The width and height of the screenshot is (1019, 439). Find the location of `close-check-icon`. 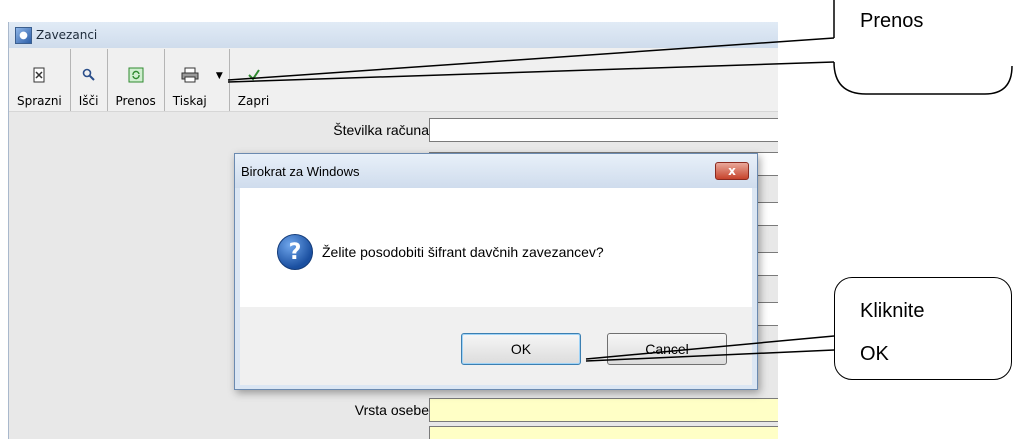

close-check-icon is located at coordinates (254, 75).